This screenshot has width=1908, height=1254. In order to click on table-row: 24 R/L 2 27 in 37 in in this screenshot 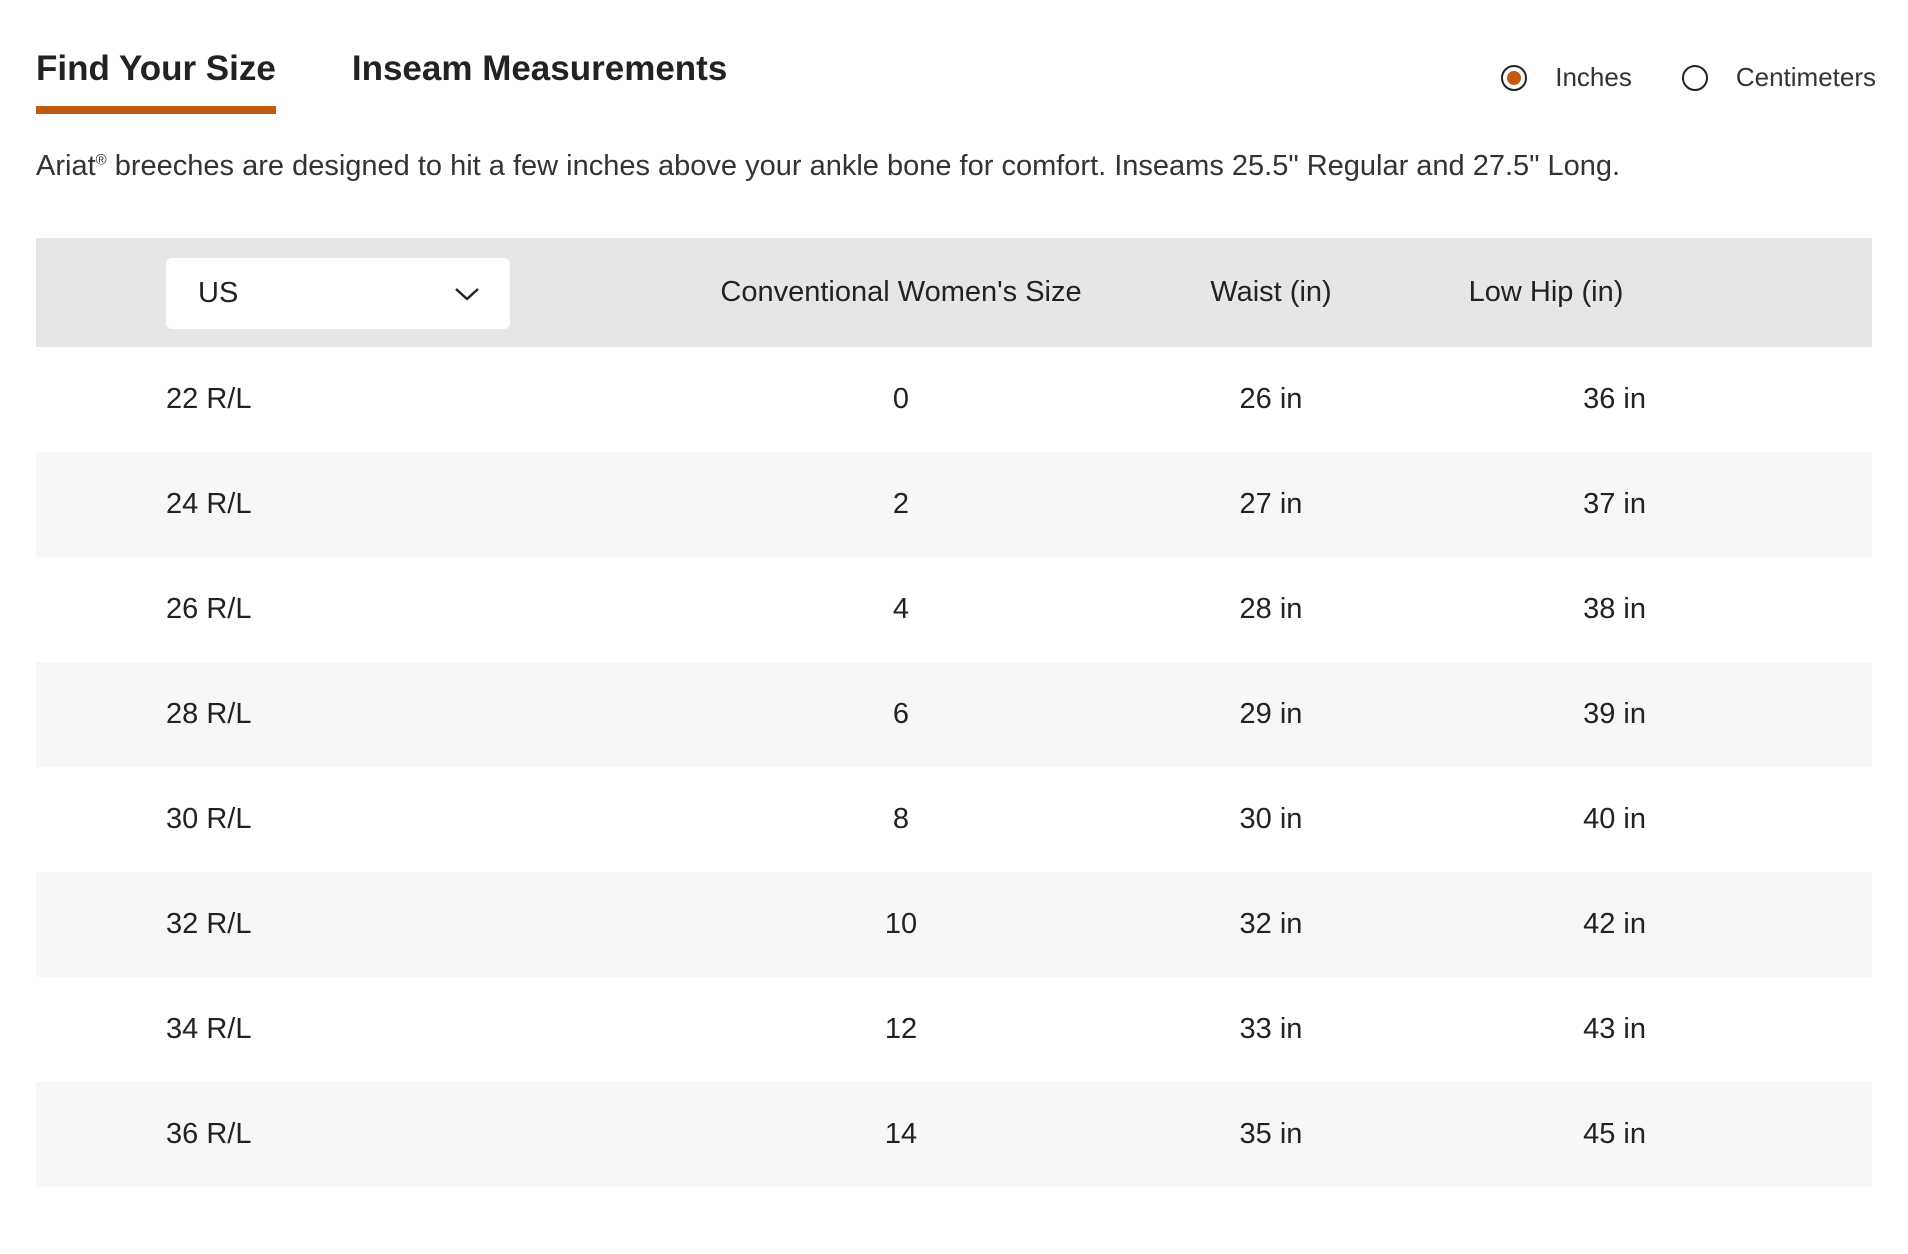, I will do `click(954, 504)`.